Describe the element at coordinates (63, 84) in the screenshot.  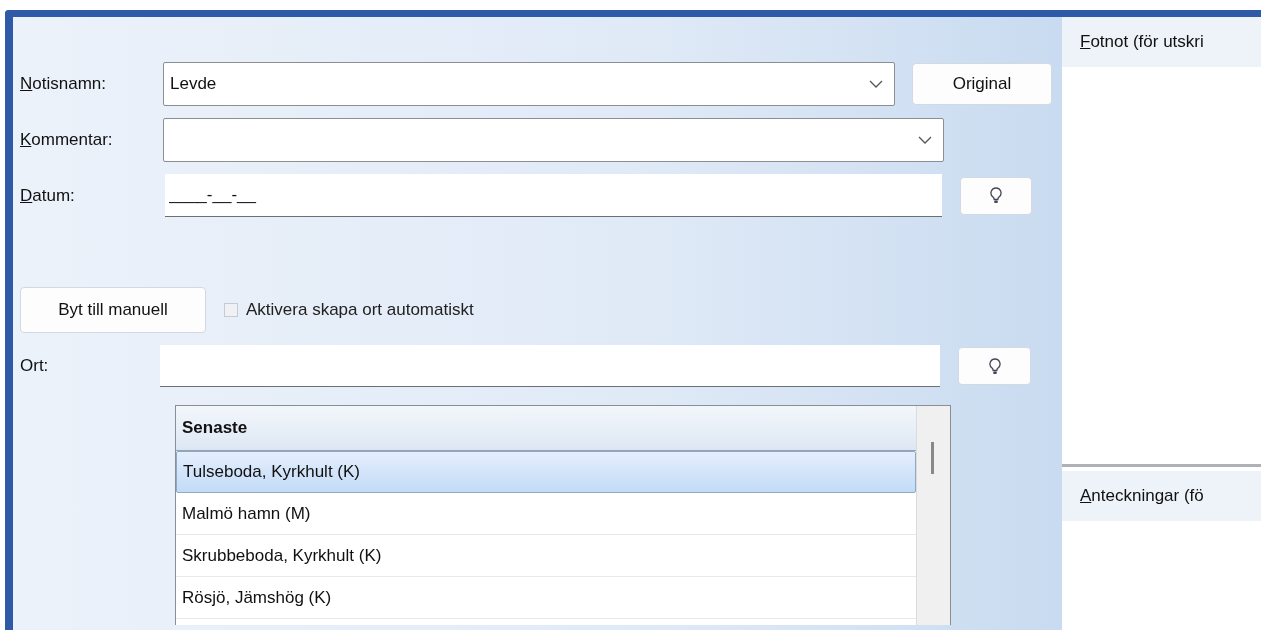
I see `field-label: Notisnamn:` at that location.